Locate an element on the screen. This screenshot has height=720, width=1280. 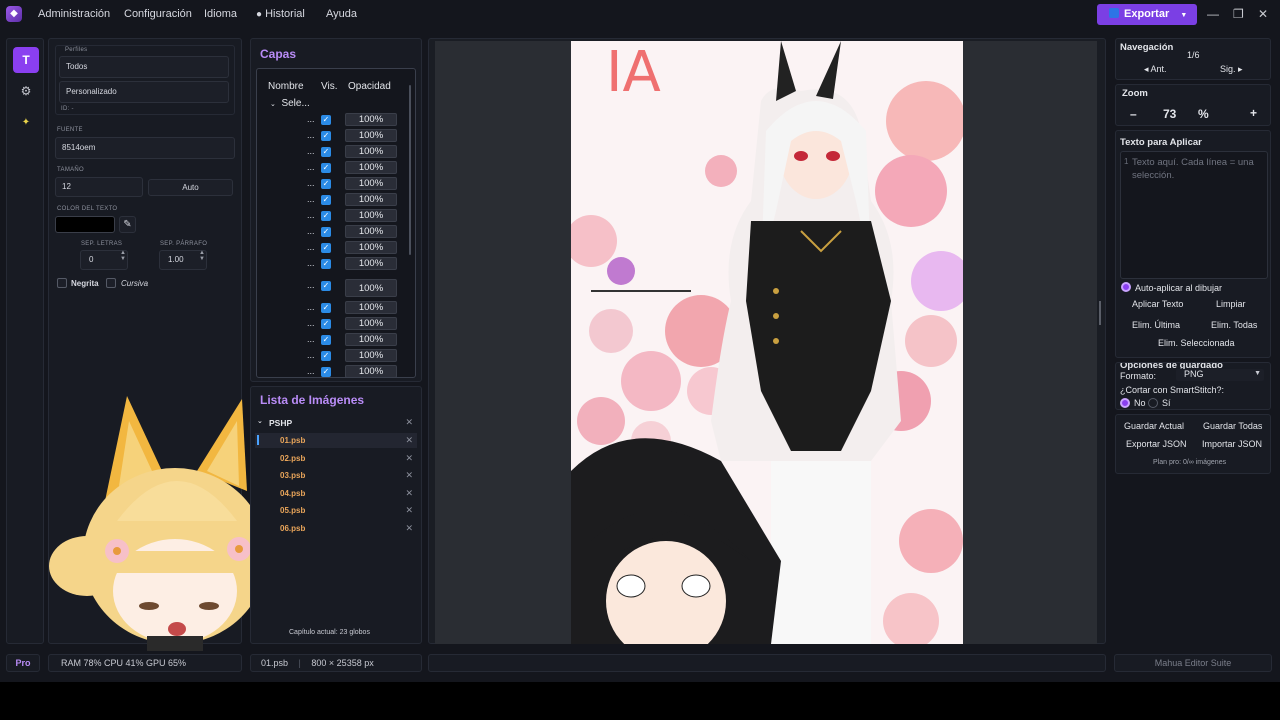
size-auto-button: Auto is located at coordinates (190, 187).